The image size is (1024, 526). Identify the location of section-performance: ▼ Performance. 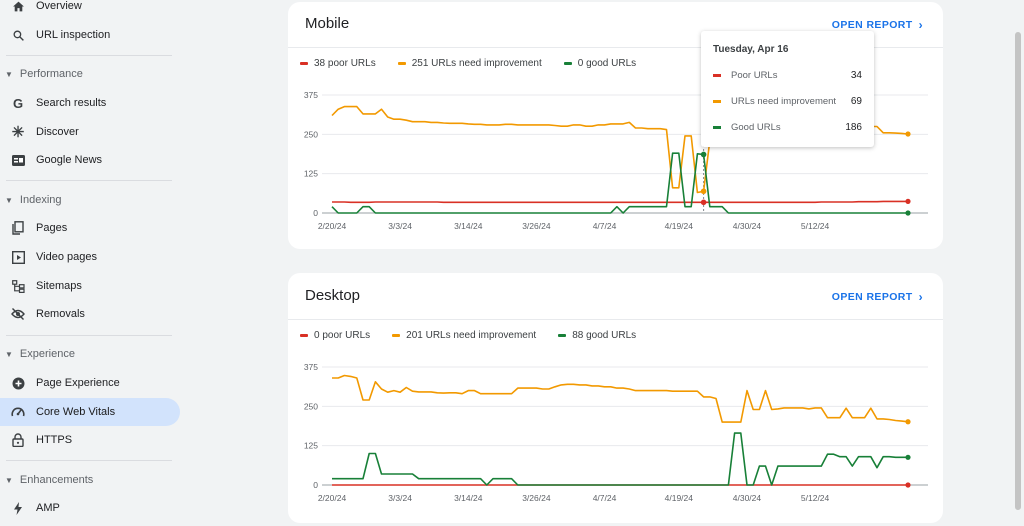
(90, 74).